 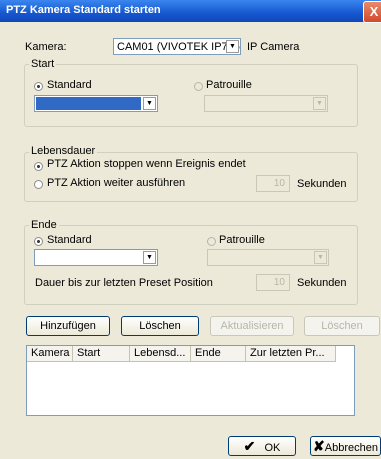 What do you see at coordinates (43, 64) in the screenshot?
I see `start-group-label: Start` at bounding box center [43, 64].